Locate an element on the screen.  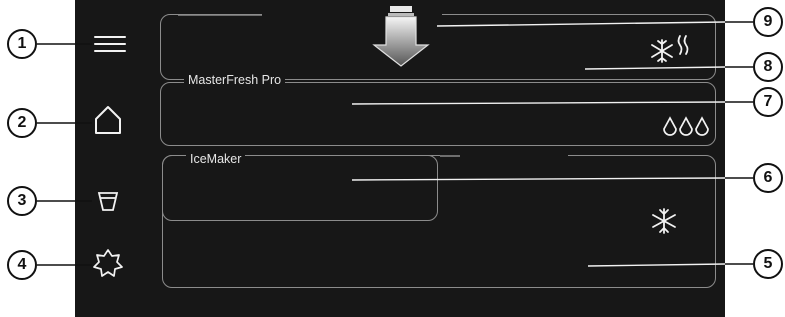
drink-cup-icon is located at coordinates (108, 201).